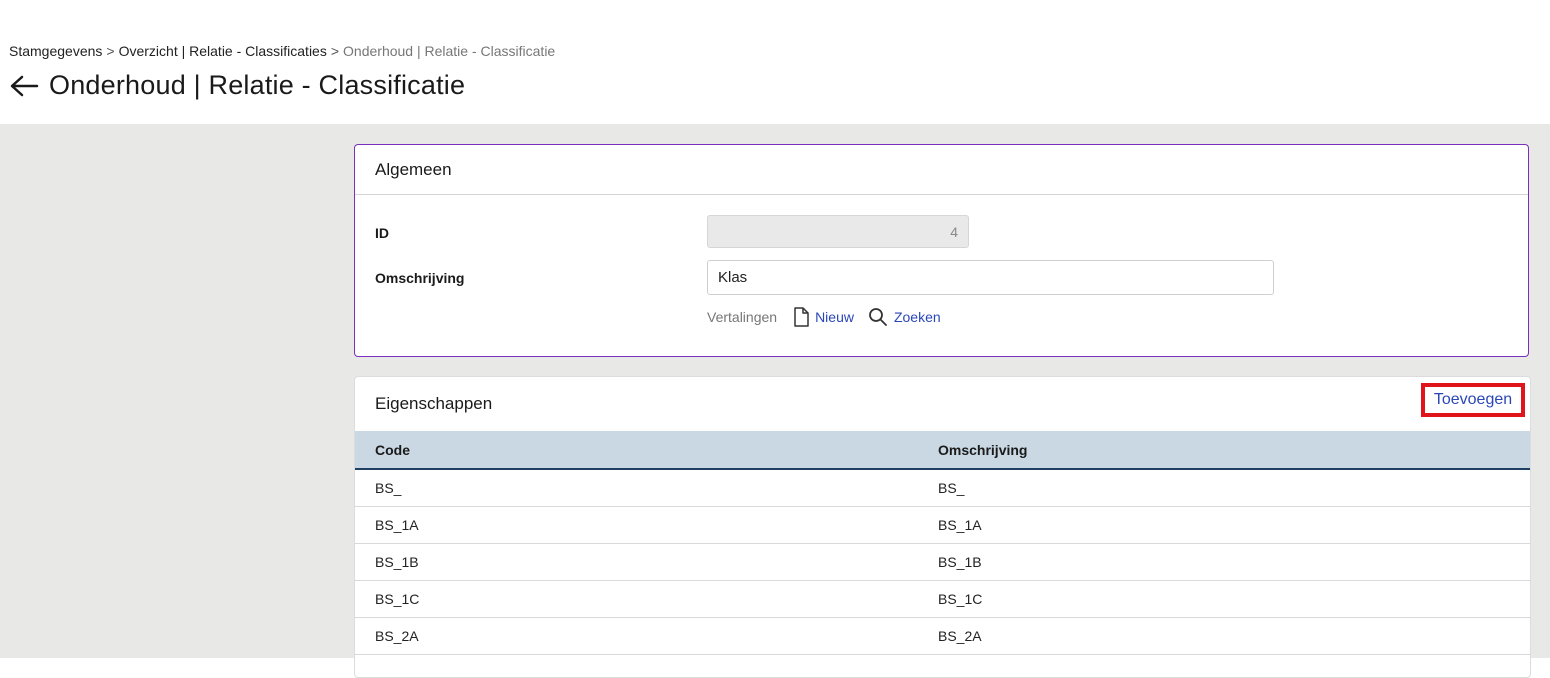 The height and width of the screenshot is (678, 1550). What do you see at coordinates (257, 85) in the screenshot?
I see `page-title: Onderhoud | Relatie - Classificatie` at bounding box center [257, 85].